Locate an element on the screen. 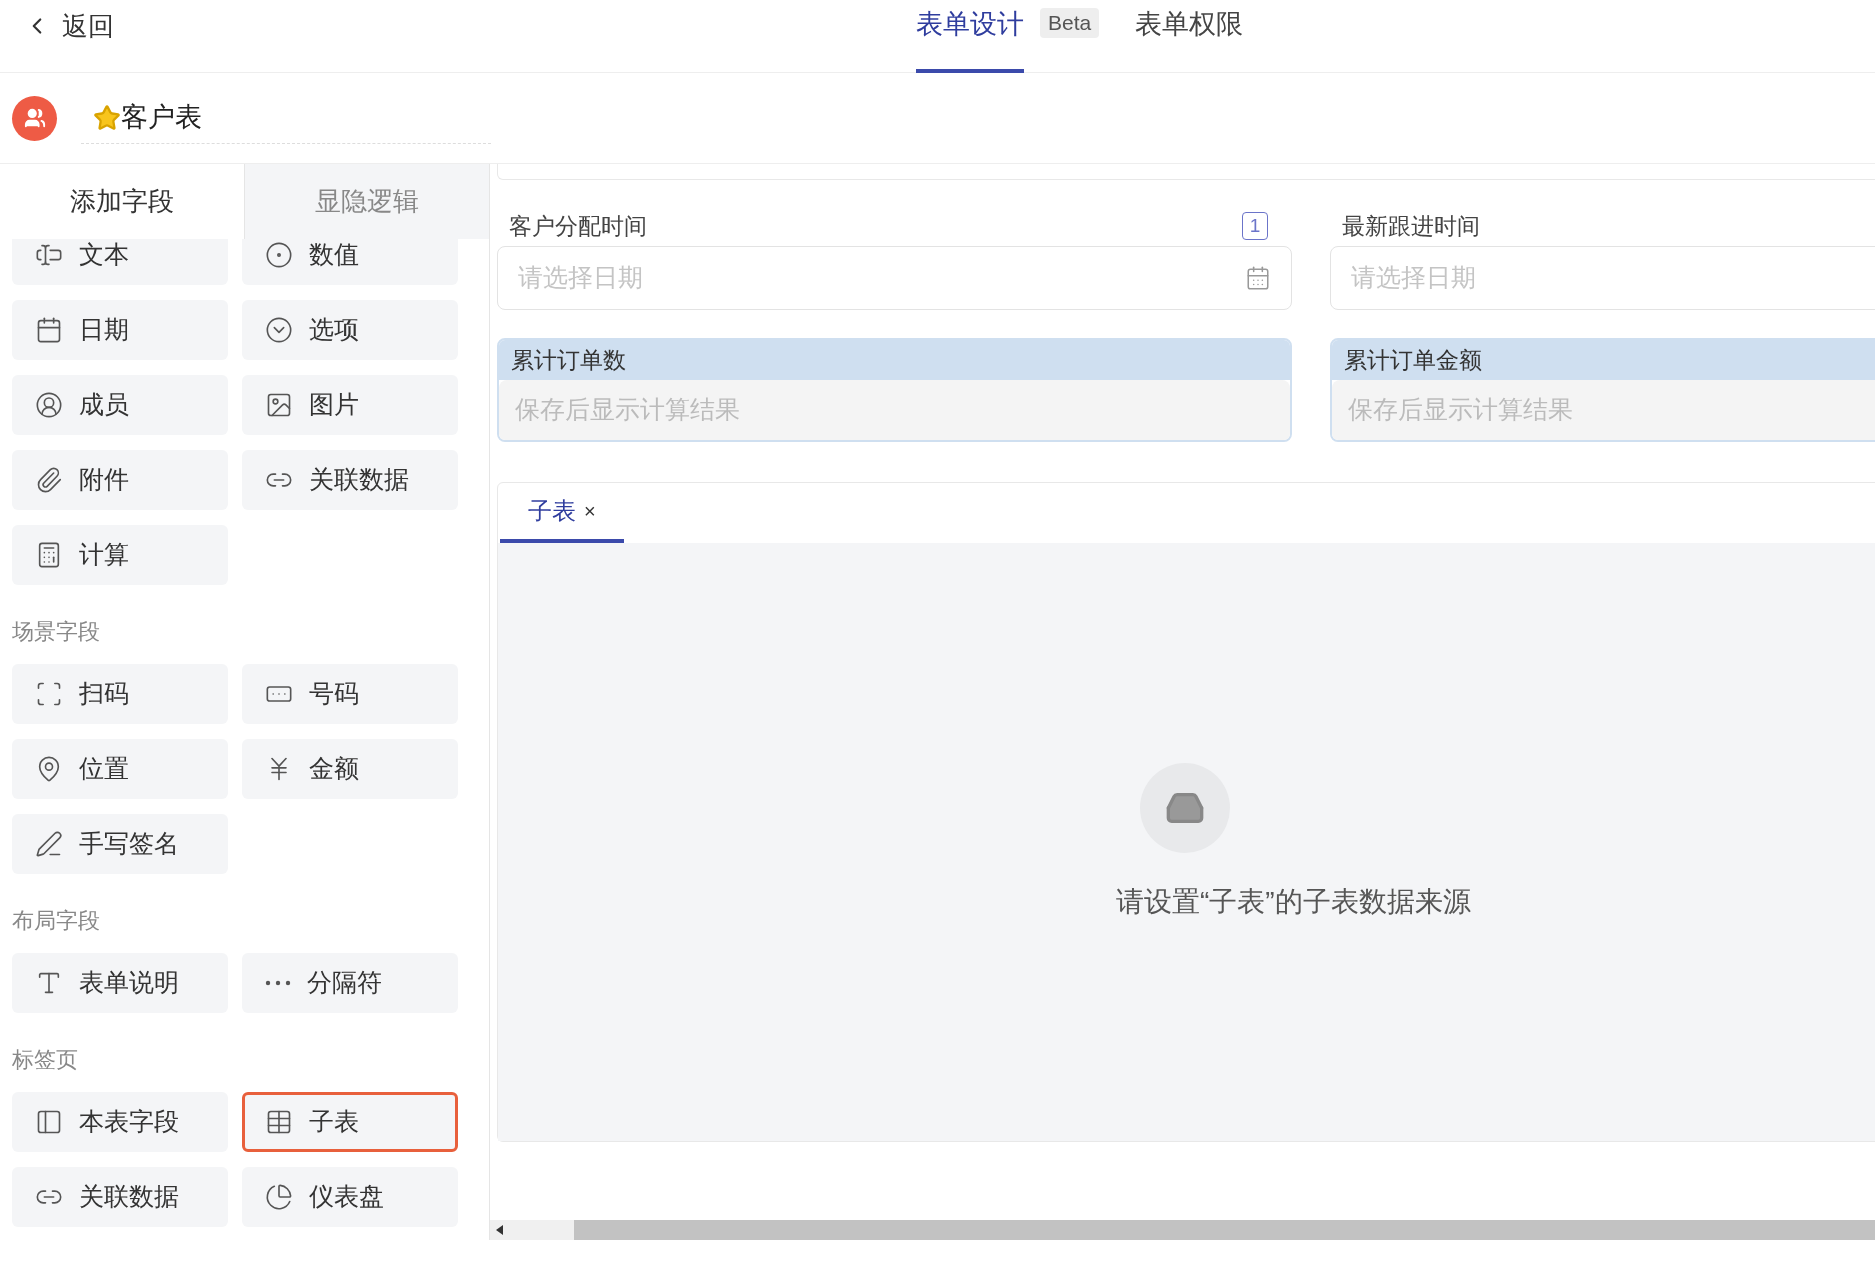 The width and height of the screenshot is (1875, 1284). field-type-button: 金额 is located at coordinates (350, 769).